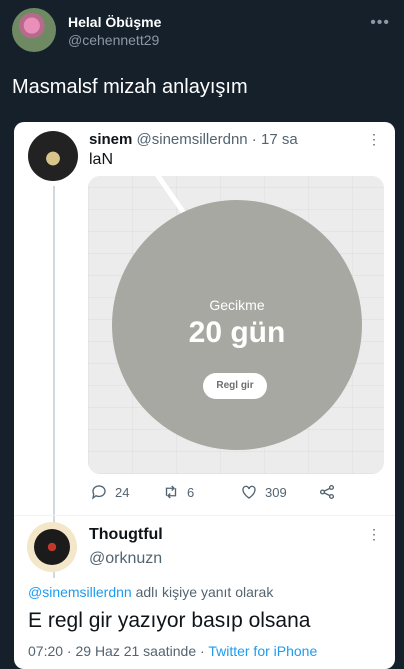 This screenshot has width=404, height=669. Describe the element at coordinates (263, 492) in the screenshot. I see `like-action: 309` at that location.